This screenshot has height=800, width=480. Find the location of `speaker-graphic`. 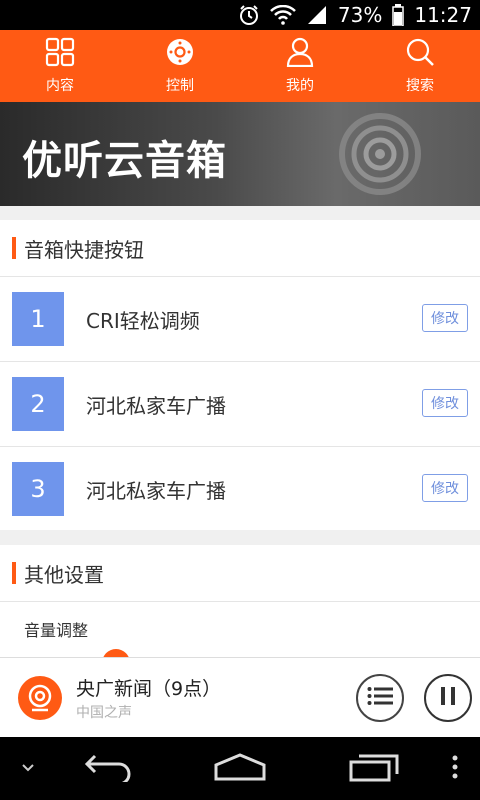

speaker-graphic is located at coordinates (380, 156).